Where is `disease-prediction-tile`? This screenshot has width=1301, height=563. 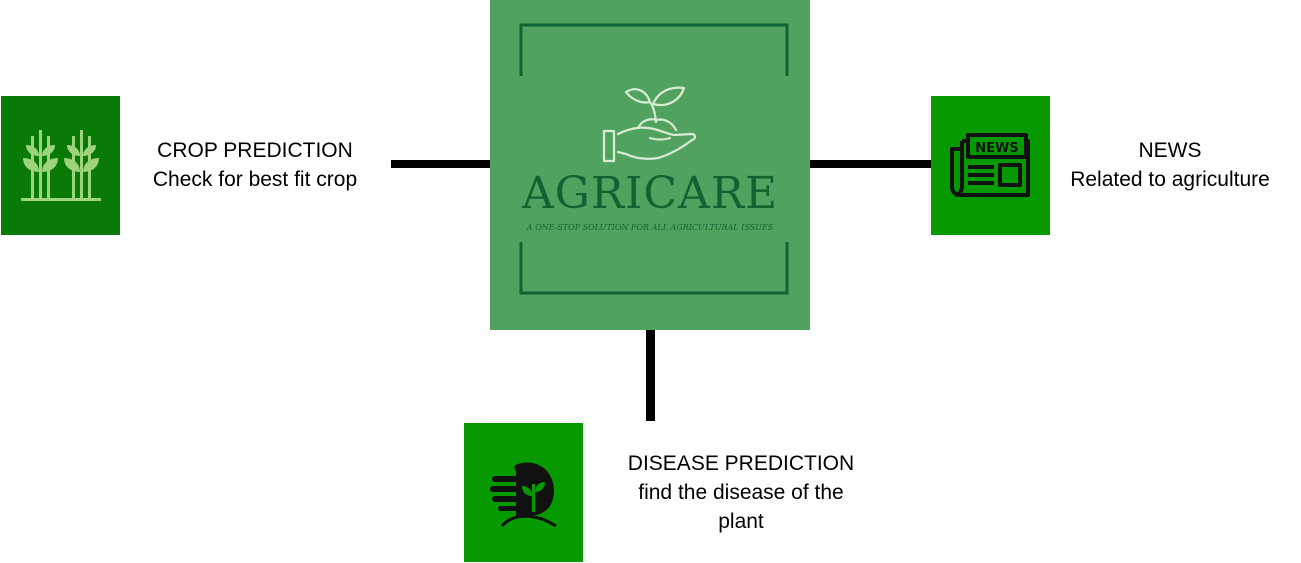
disease-prediction-tile is located at coordinates (523, 492).